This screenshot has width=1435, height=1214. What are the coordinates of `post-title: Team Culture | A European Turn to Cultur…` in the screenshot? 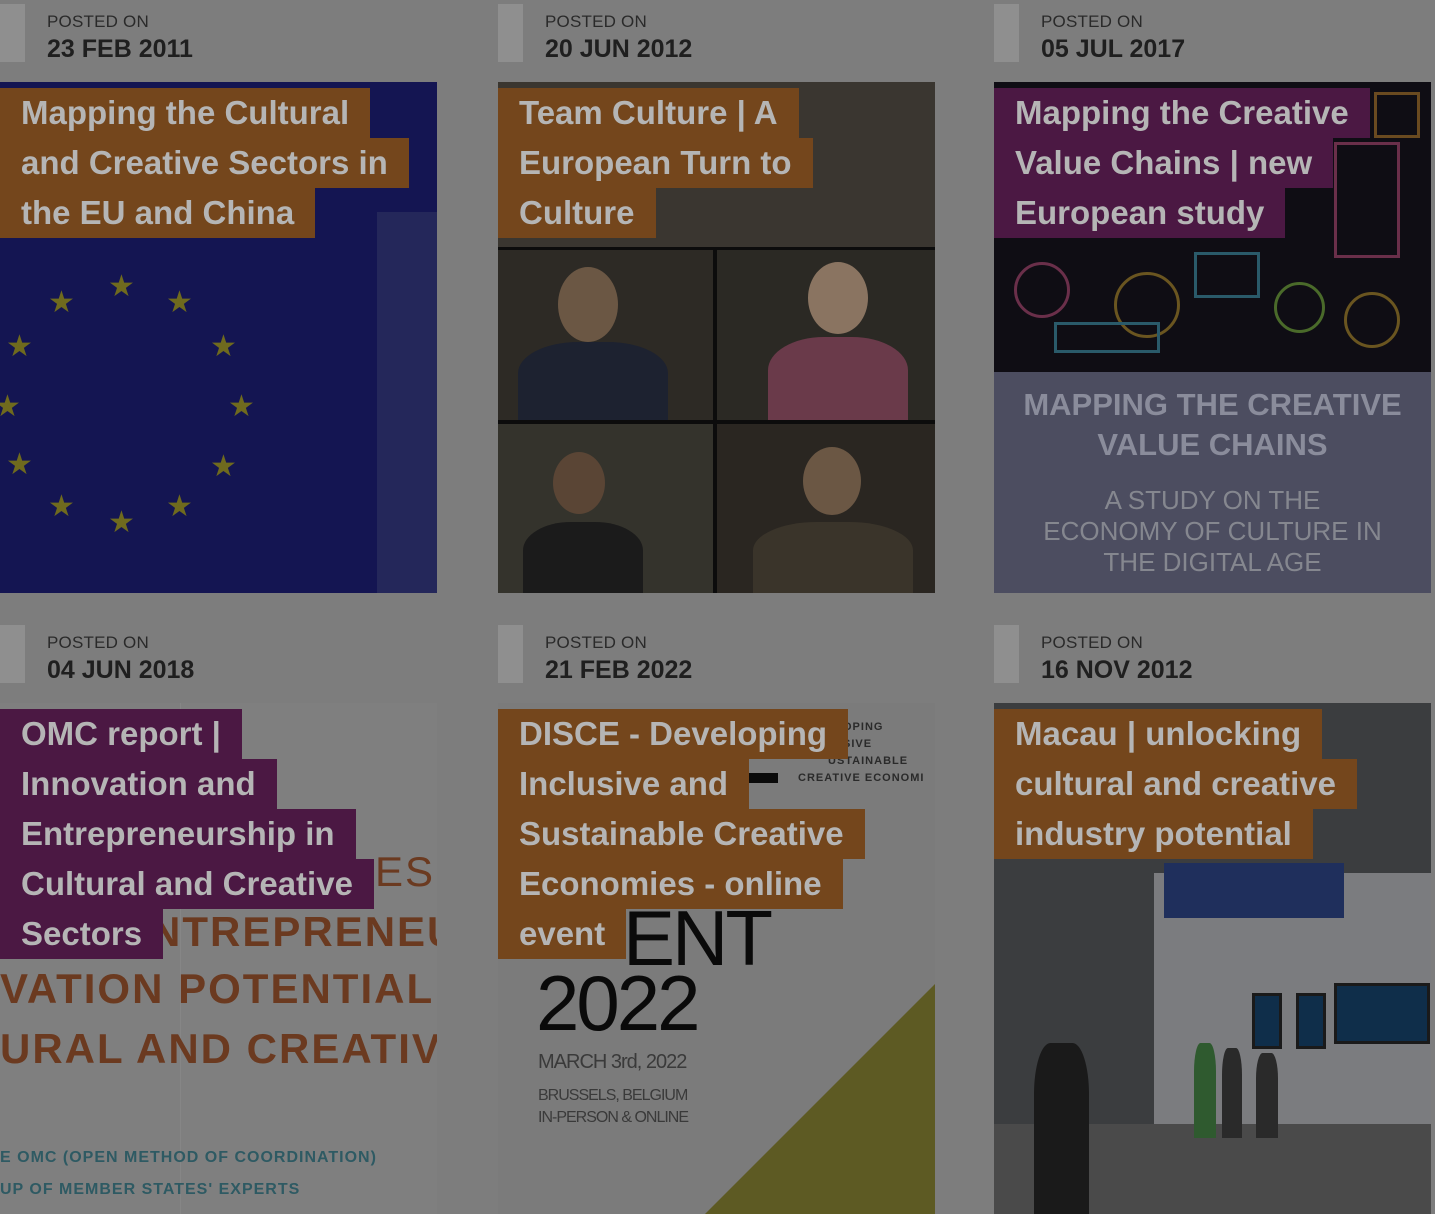 It's located at (655, 163).